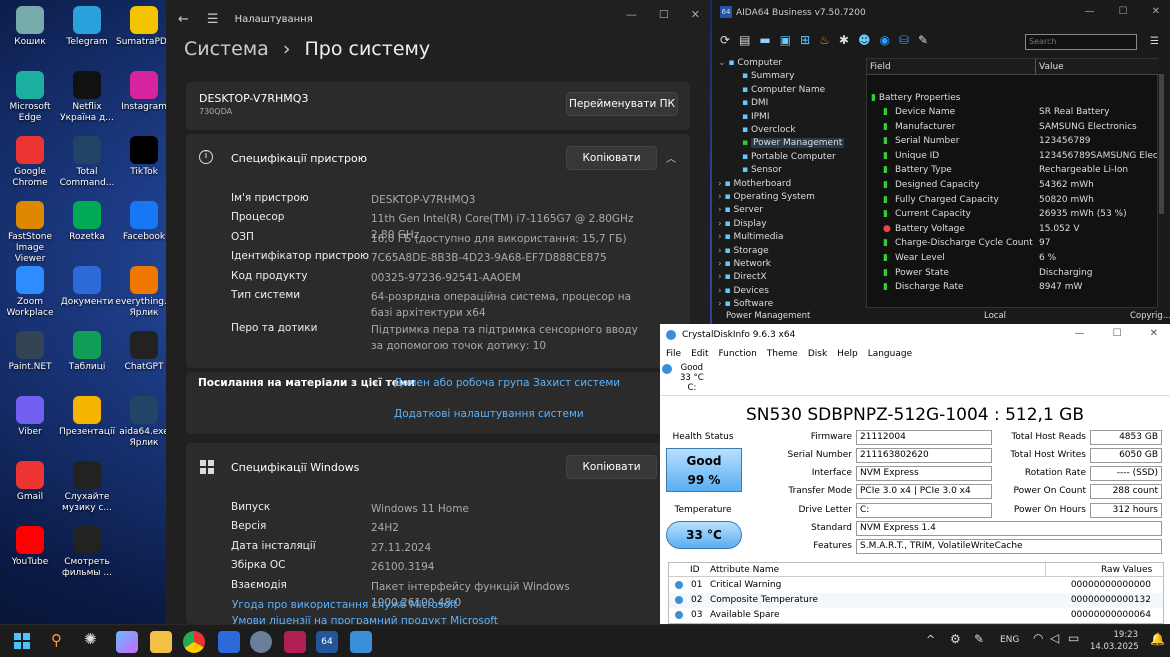  What do you see at coordinates (87, 27) in the screenshot?
I see `desktop-icon: Telegram` at bounding box center [87, 27].